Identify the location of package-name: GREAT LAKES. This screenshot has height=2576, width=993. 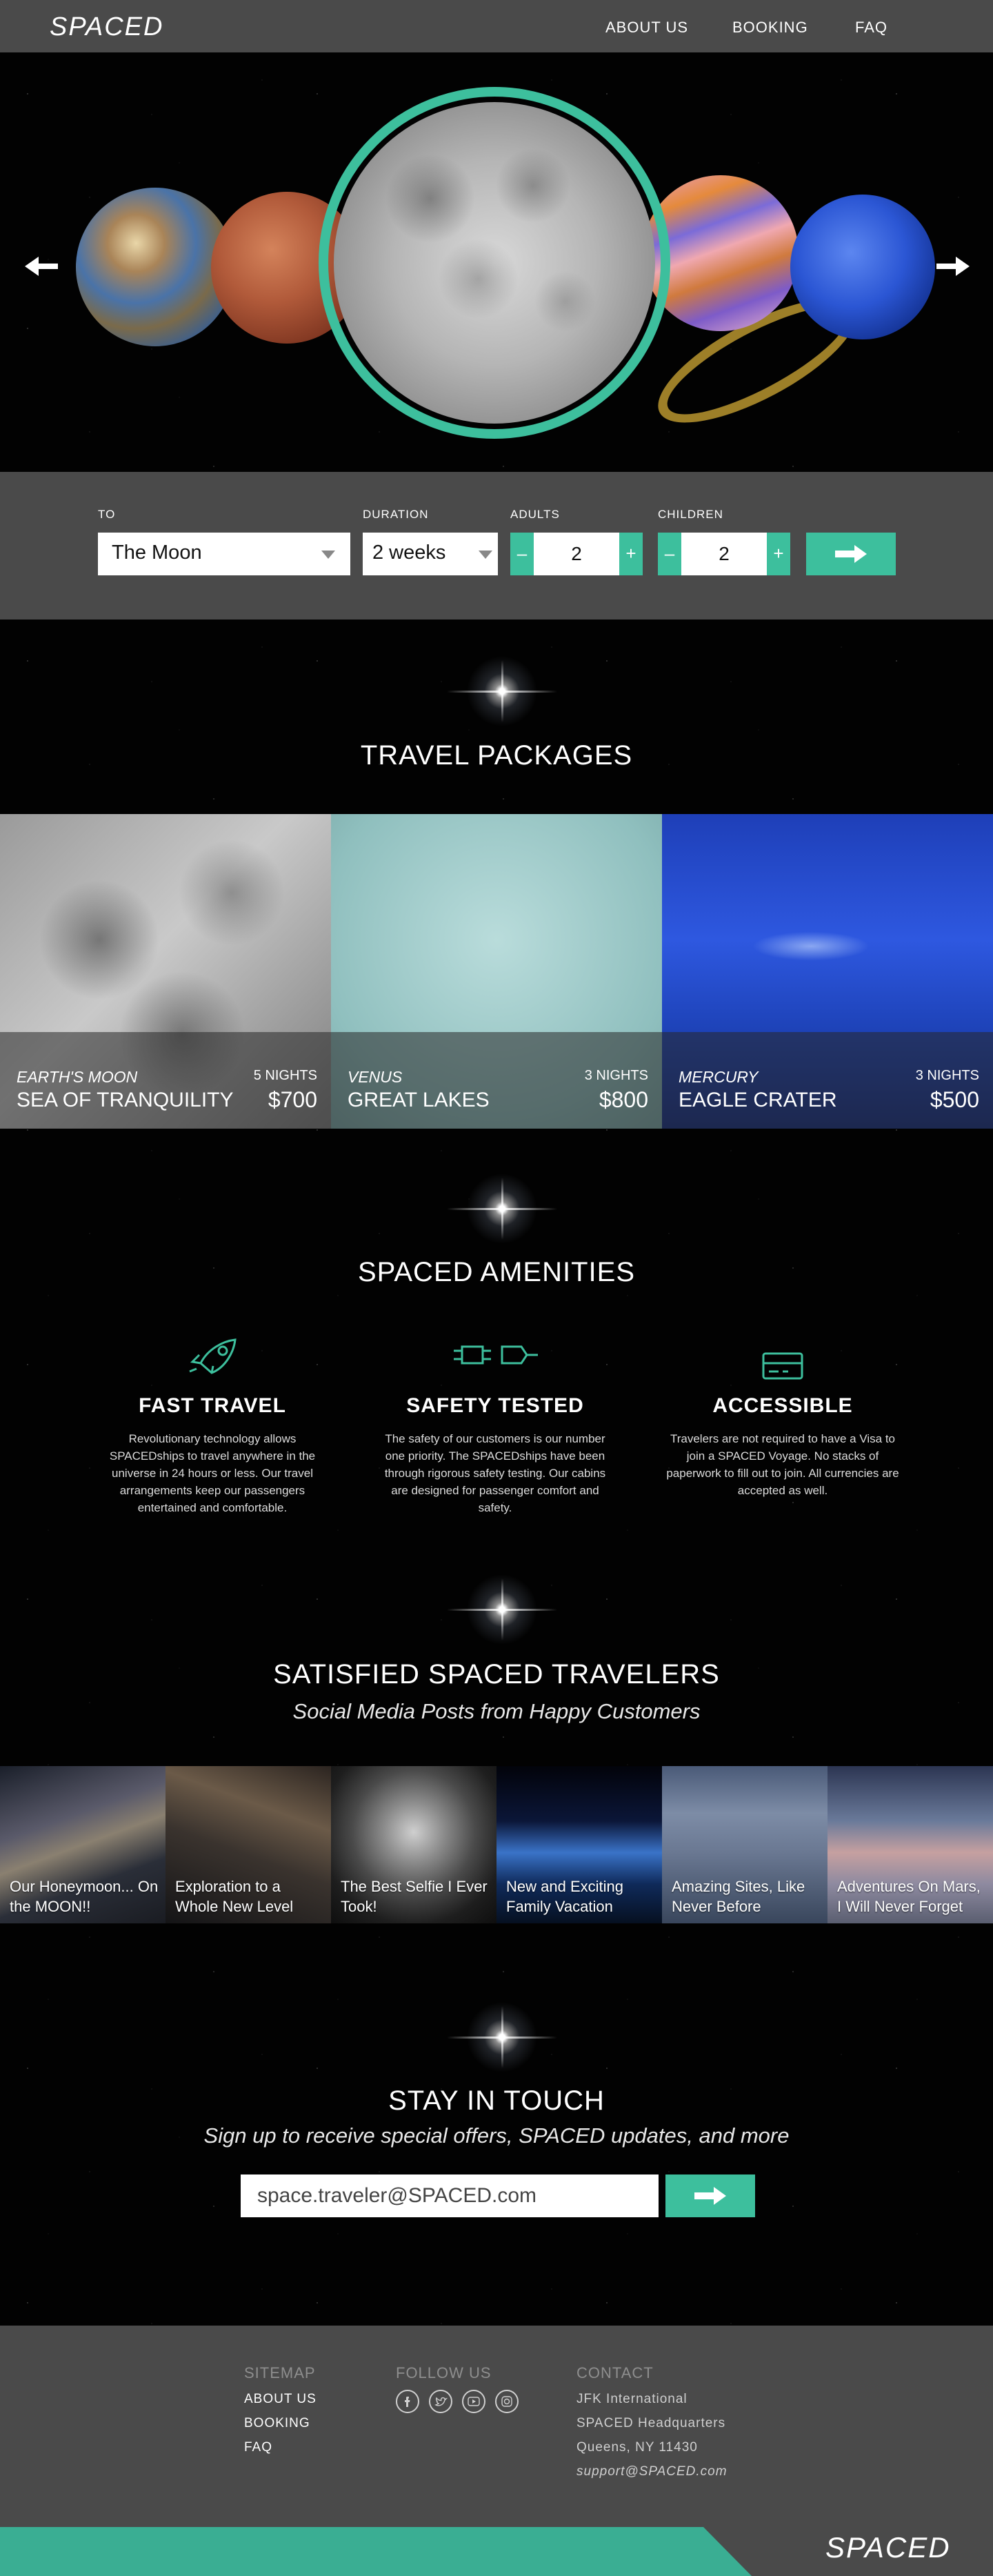
(419, 1100).